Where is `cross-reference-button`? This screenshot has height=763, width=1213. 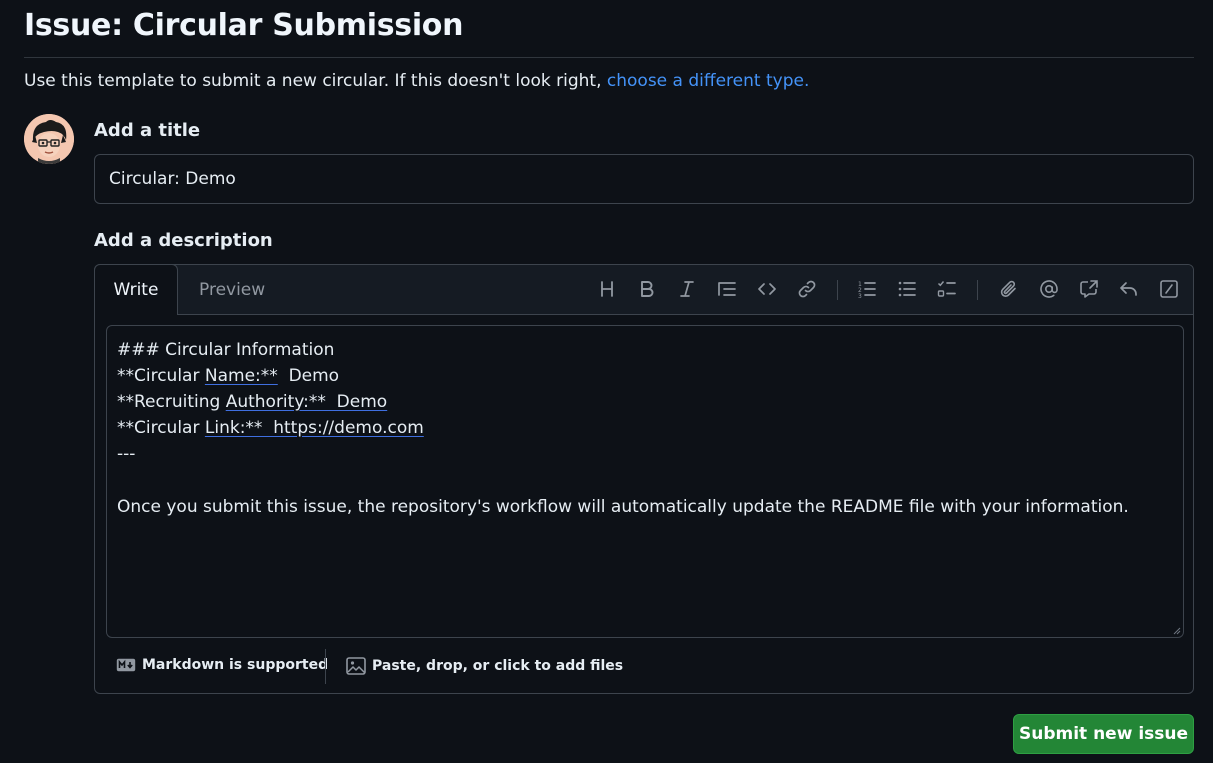
cross-reference-button is located at coordinates (1089, 289).